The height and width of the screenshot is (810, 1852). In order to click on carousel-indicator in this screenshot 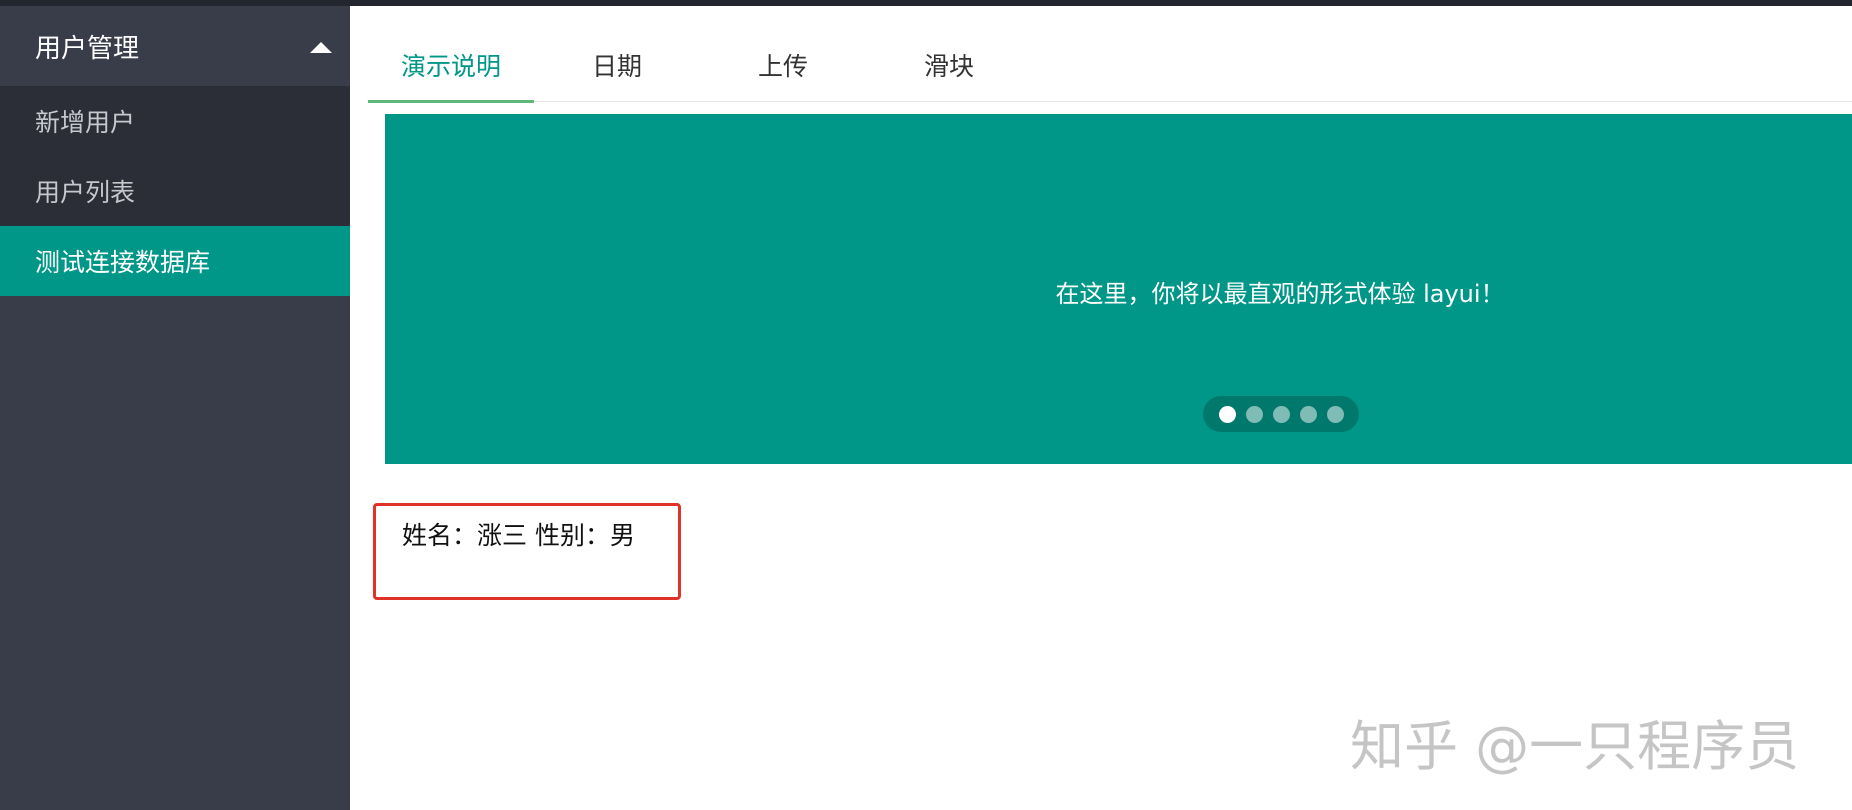, I will do `click(1281, 414)`.